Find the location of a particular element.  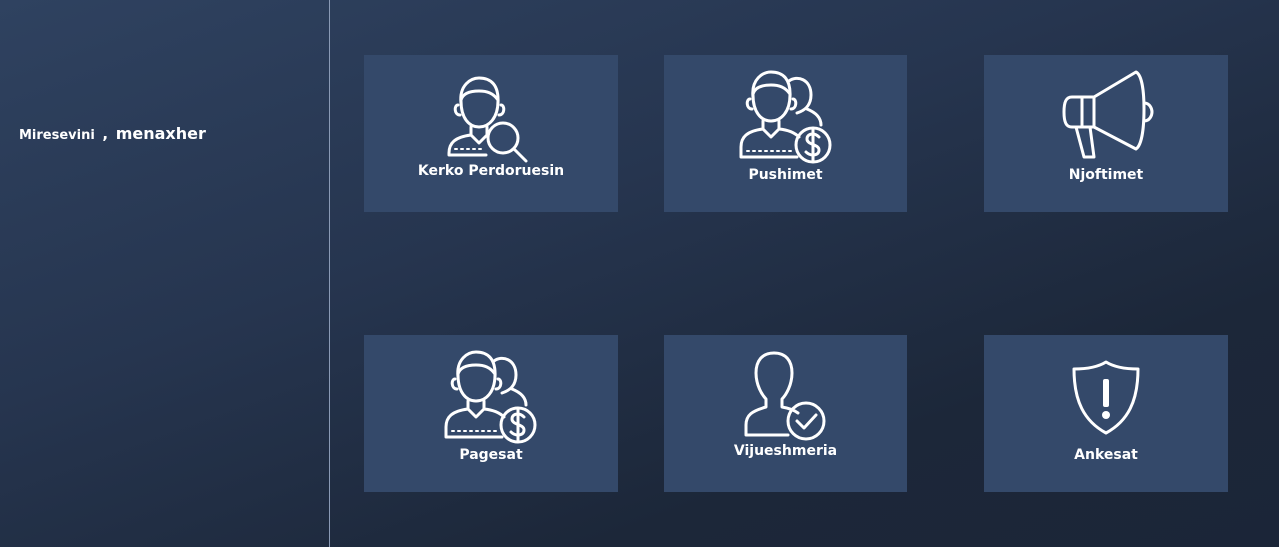

tile-label: Kerko Perdoruesin is located at coordinates (491, 171).